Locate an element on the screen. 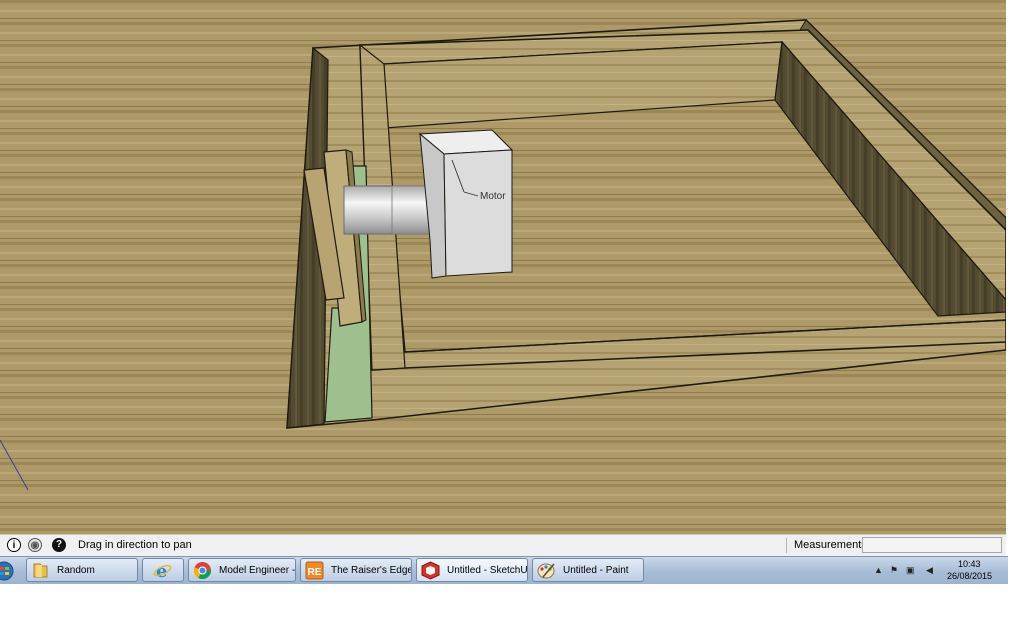  help-icon: ? is located at coordinates (59, 545).